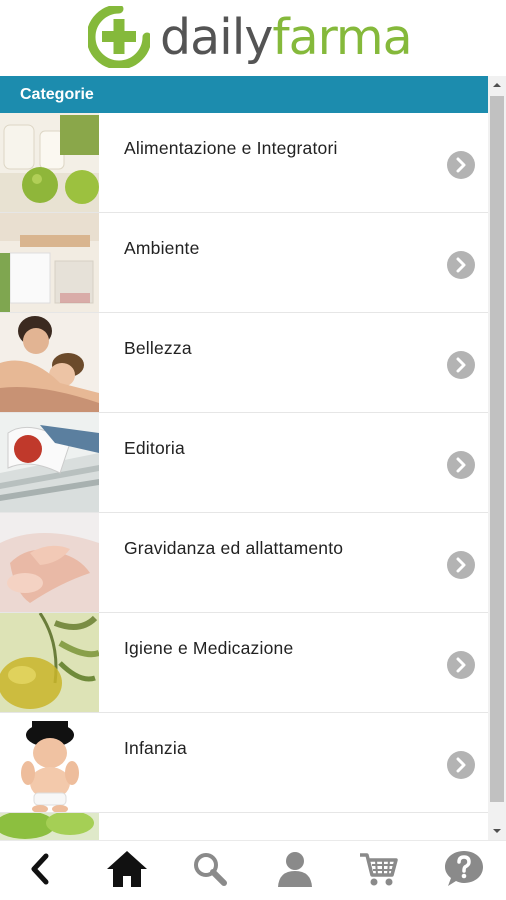 Image resolution: width=506 pixels, height=900 pixels. I want to click on search-icon, so click(210, 871).